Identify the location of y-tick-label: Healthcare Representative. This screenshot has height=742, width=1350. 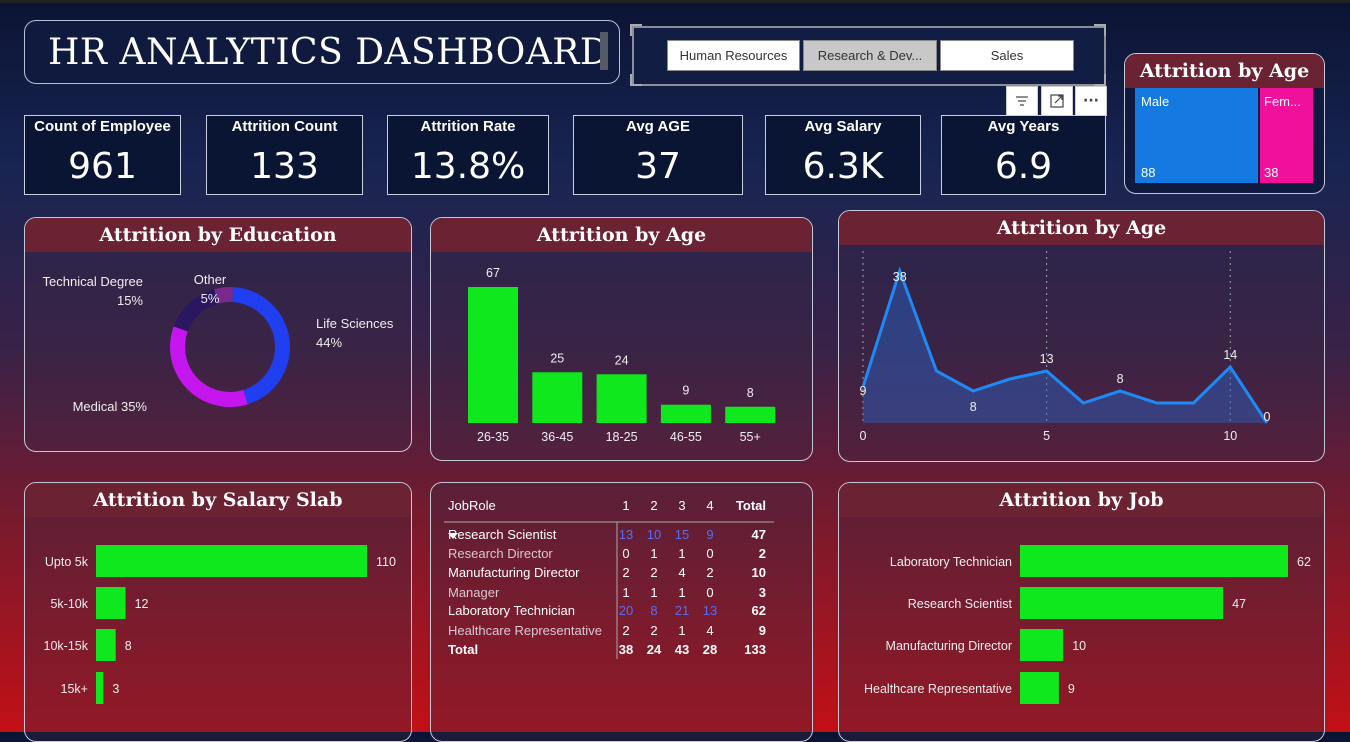
(938, 689).